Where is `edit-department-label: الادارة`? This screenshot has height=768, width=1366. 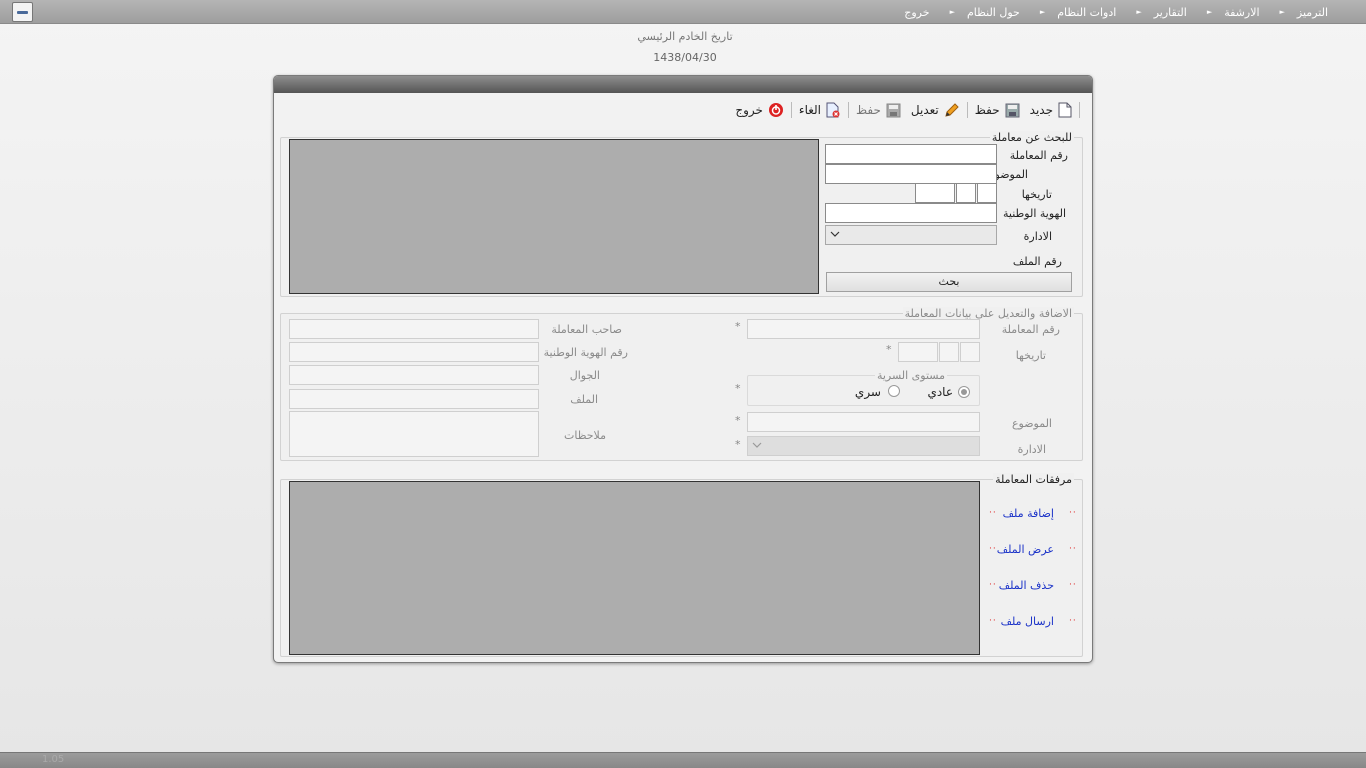
edit-department-label: الادارة is located at coordinates (1031, 449).